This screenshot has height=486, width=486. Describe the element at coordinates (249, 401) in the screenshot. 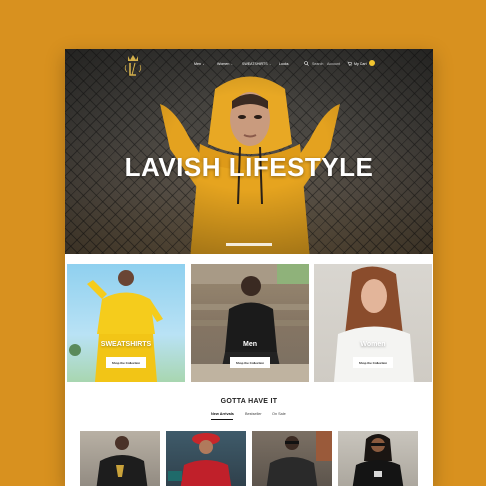

I see `section-title: GOTTA HAVE IT` at that location.